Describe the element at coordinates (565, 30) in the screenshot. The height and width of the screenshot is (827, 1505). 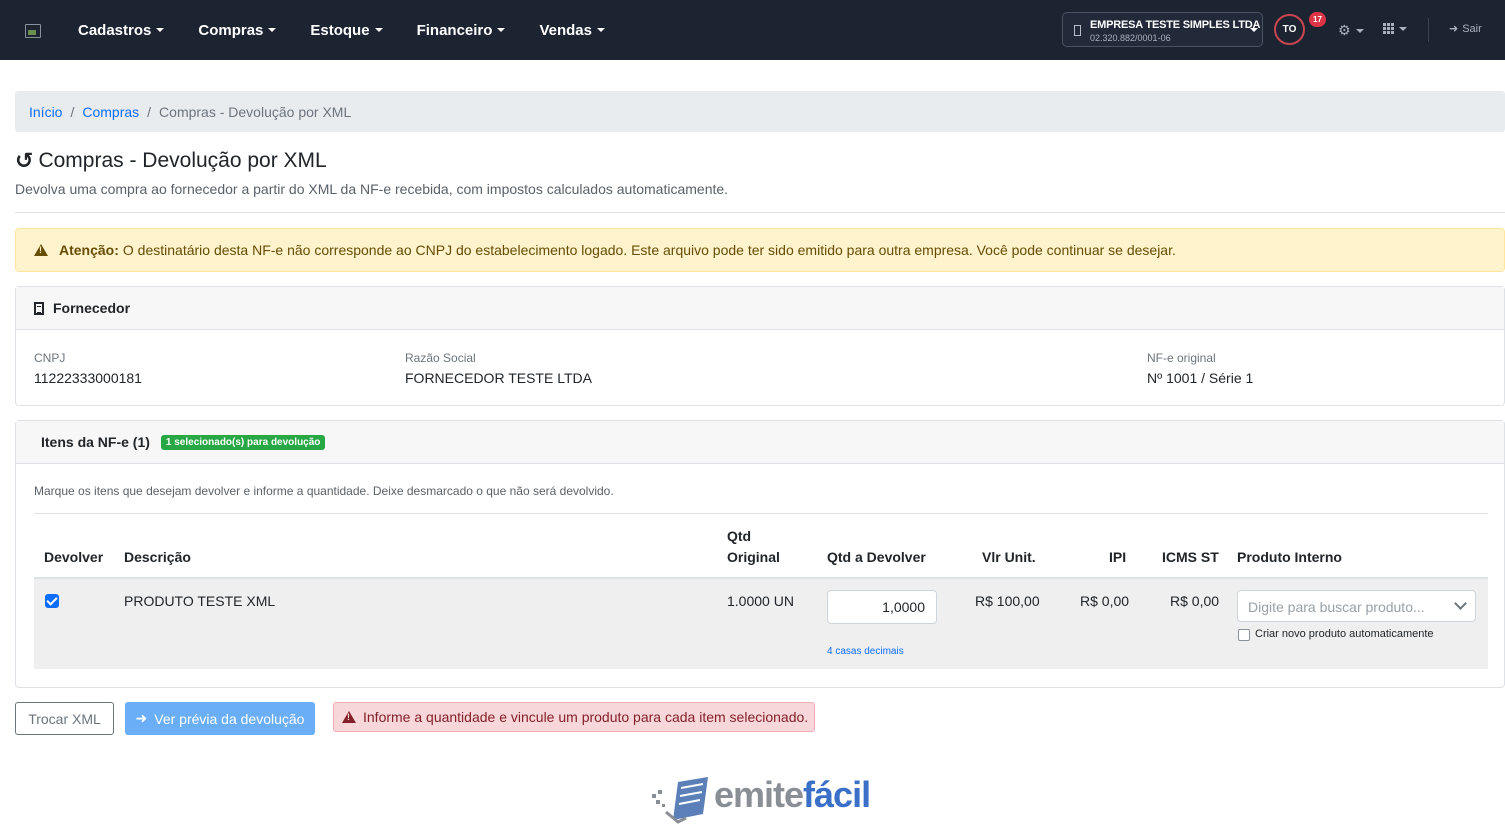
I see `menu-vendas-label: Vendas` at that location.